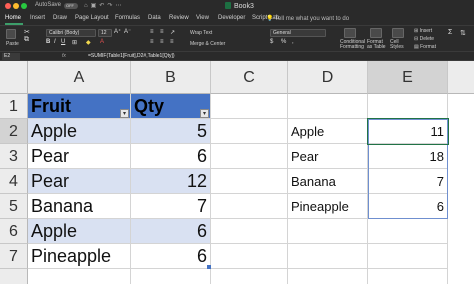 The width and height of the screenshot is (474, 284). I want to click on table-cell-fruit: Pineapple, so click(79, 256).